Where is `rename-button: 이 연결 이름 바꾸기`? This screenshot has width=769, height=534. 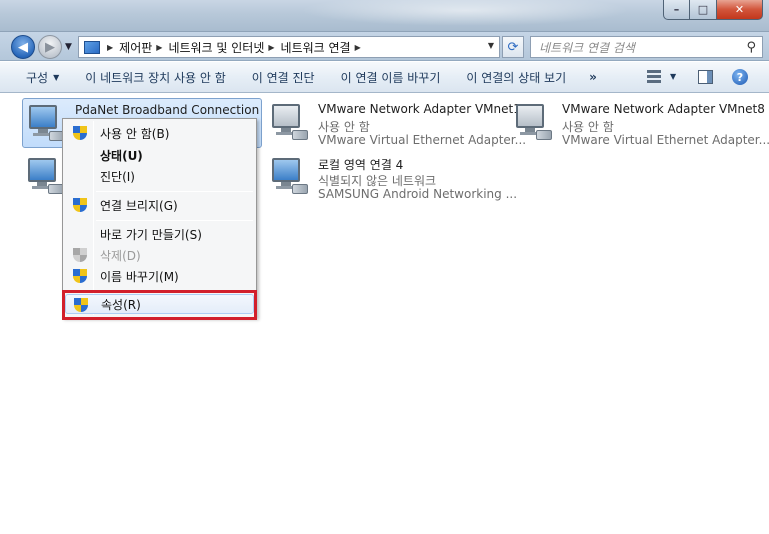 rename-button: 이 연결 이름 바꾸기 is located at coordinates (391, 77).